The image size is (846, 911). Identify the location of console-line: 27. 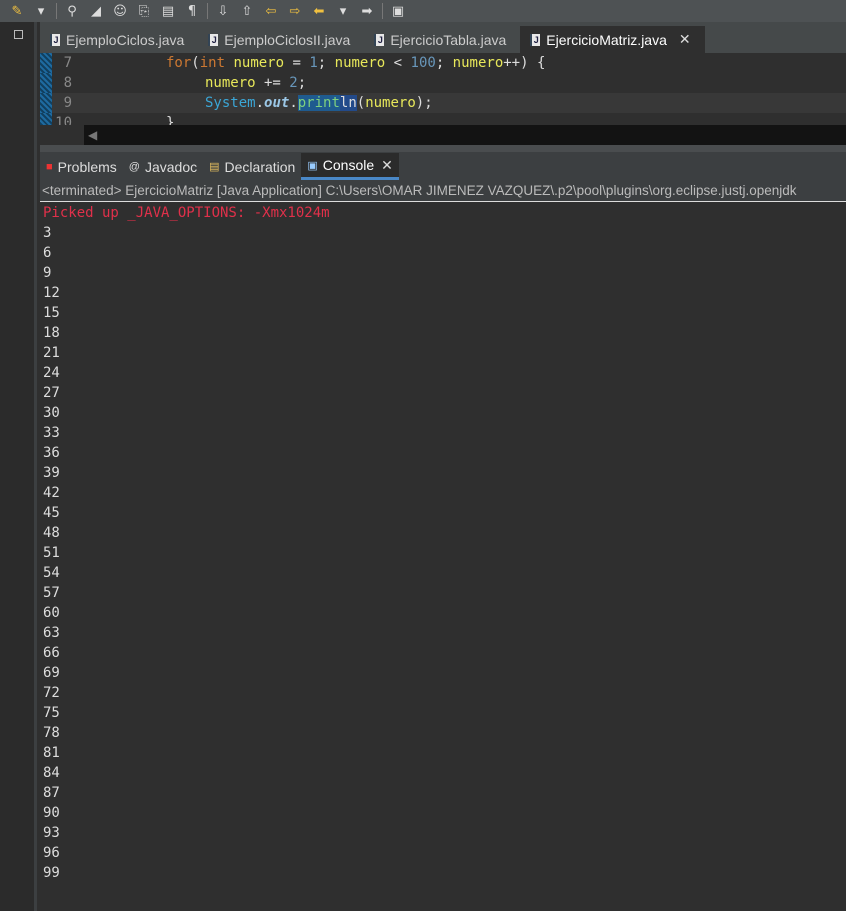
(51, 393).